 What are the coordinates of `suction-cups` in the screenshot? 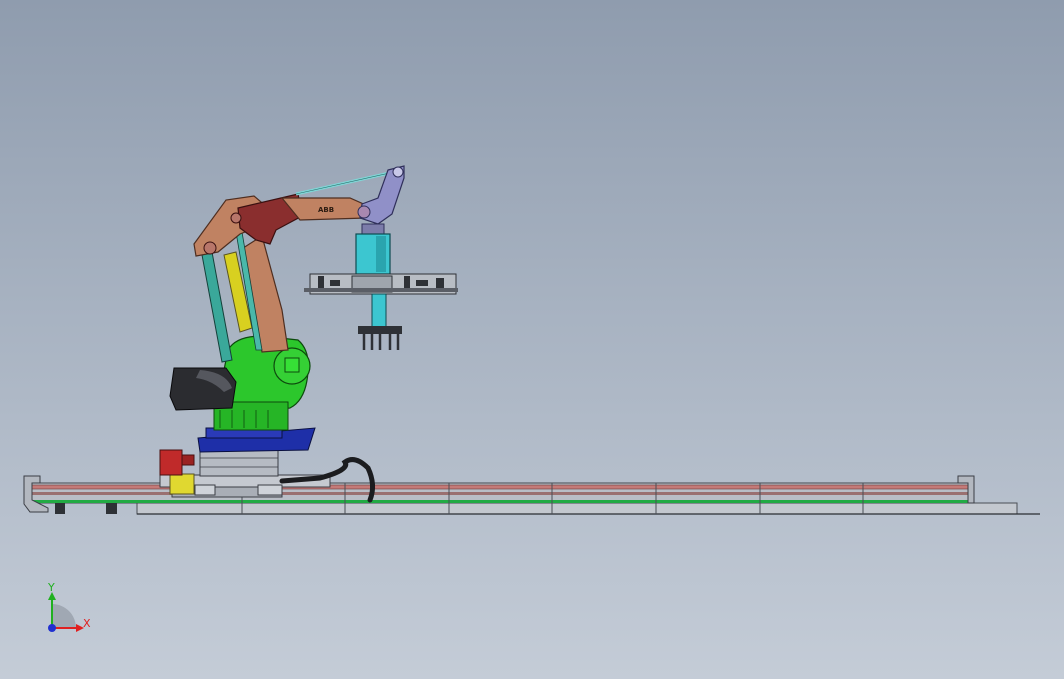 It's located at (381, 342).